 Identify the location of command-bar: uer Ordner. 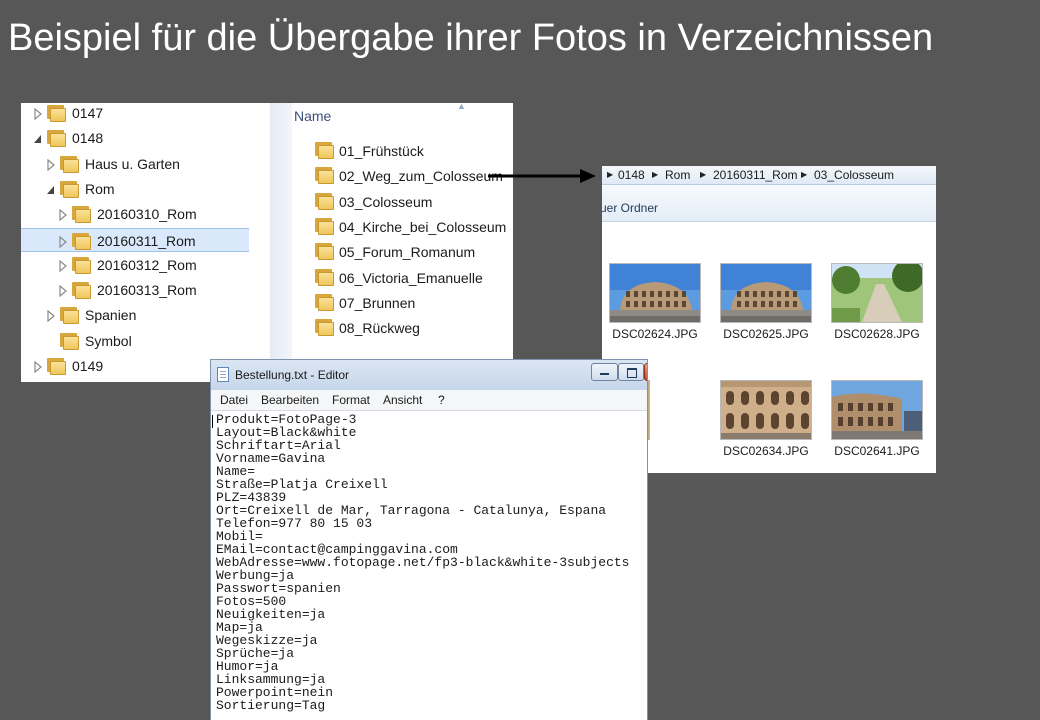
(769, 203).